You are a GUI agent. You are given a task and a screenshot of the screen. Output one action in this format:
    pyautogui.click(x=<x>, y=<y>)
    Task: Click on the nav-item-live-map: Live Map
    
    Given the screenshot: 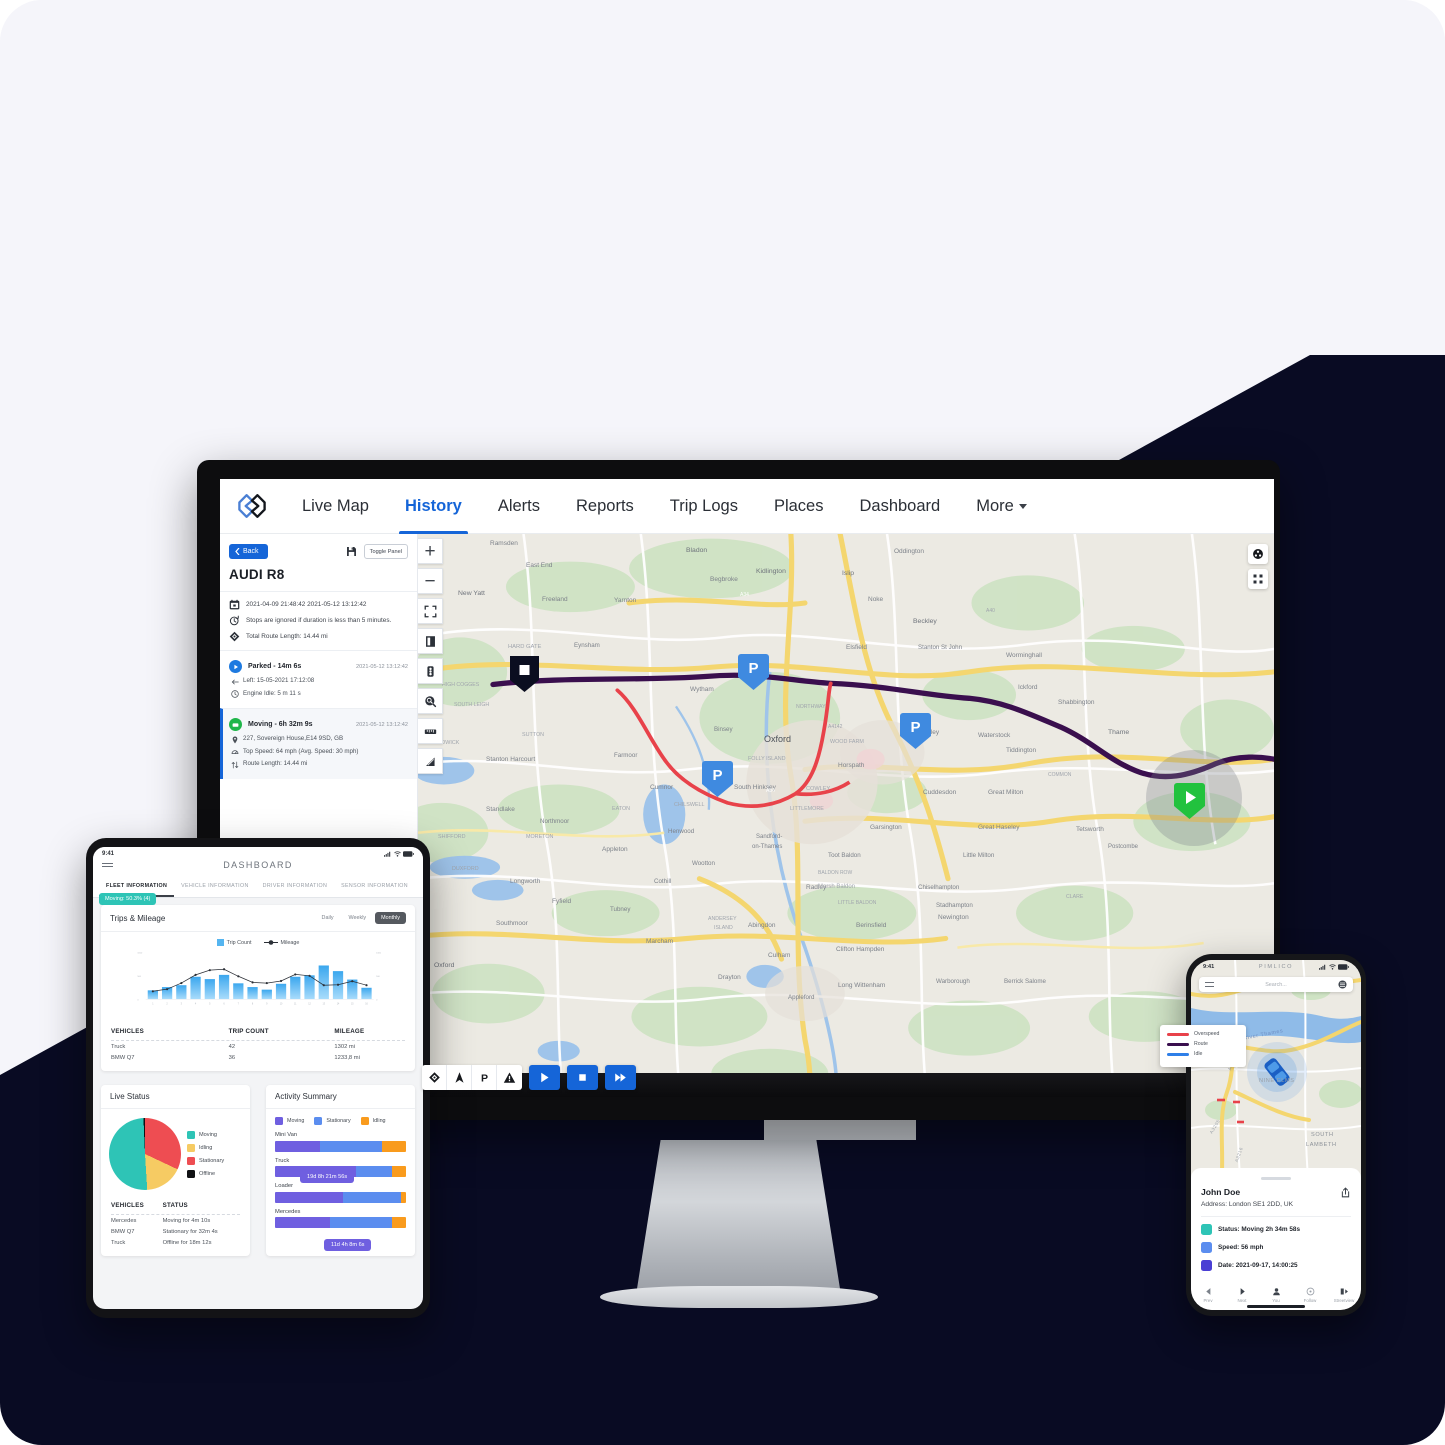 What is the action you would take?
    pyautogui.click(x=335, y=506)
    